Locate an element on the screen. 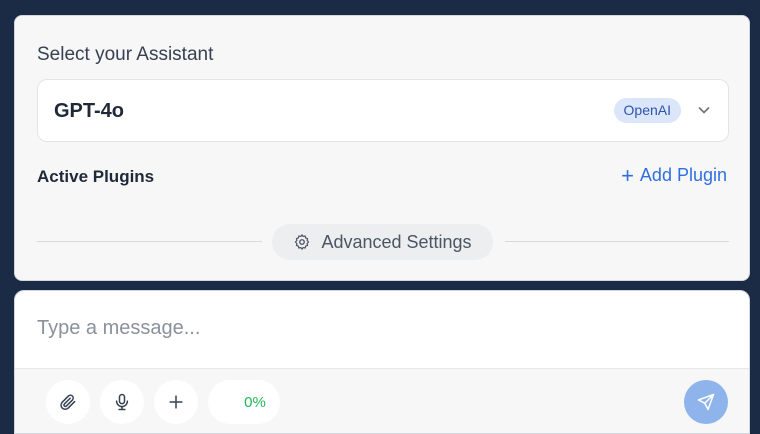 The image size is (760, 434). attach-button is located at coordinates (68, 402).